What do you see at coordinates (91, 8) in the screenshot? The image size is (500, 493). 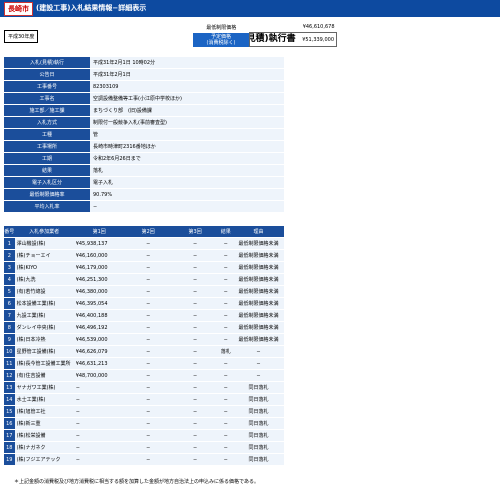 I see `header-title: (建設工事)入札結果情報−詳細表示` at bounding box center [91, 8].